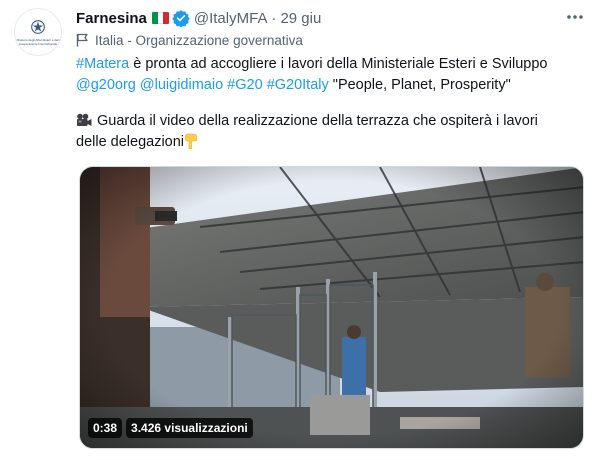 The width and height of the screenshot is (599, 460). What do you see at coordinates (419, 85) in the screenshot?
I see `tweet-text-segment: "People, Planet, Prosperity"` at bounding box center [419, 85].